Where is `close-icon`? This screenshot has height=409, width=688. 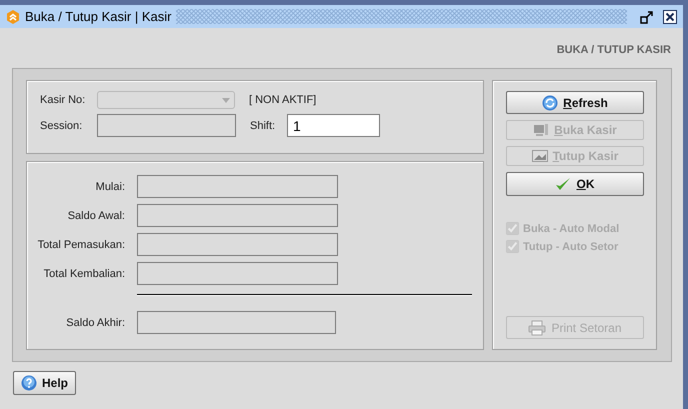
close-icon is located at coordinates (670, 17).